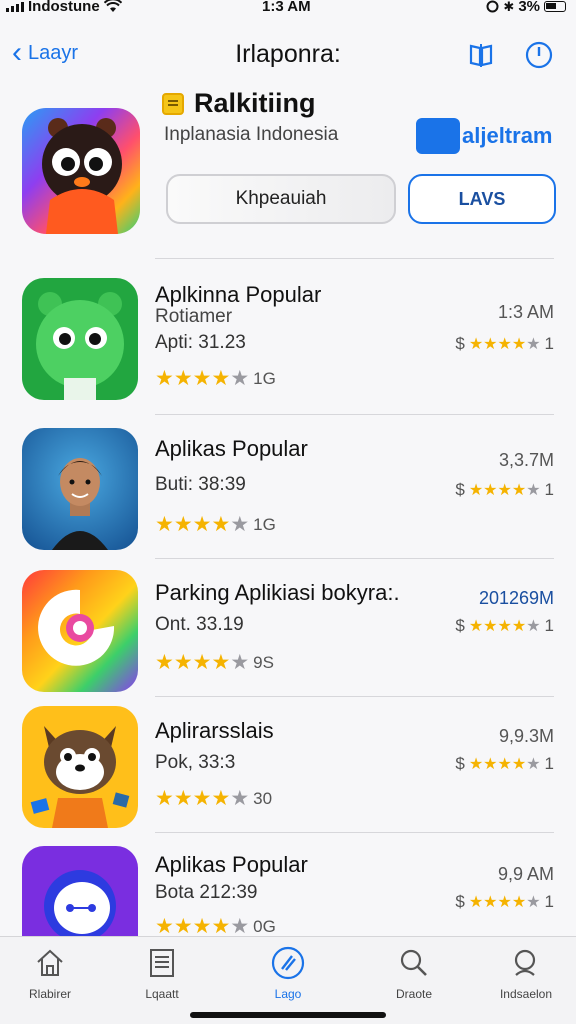 Image resolution: width=576 pixels, height=1024 pixels. I want to click on tab-search: Draote, so click(414, 973).